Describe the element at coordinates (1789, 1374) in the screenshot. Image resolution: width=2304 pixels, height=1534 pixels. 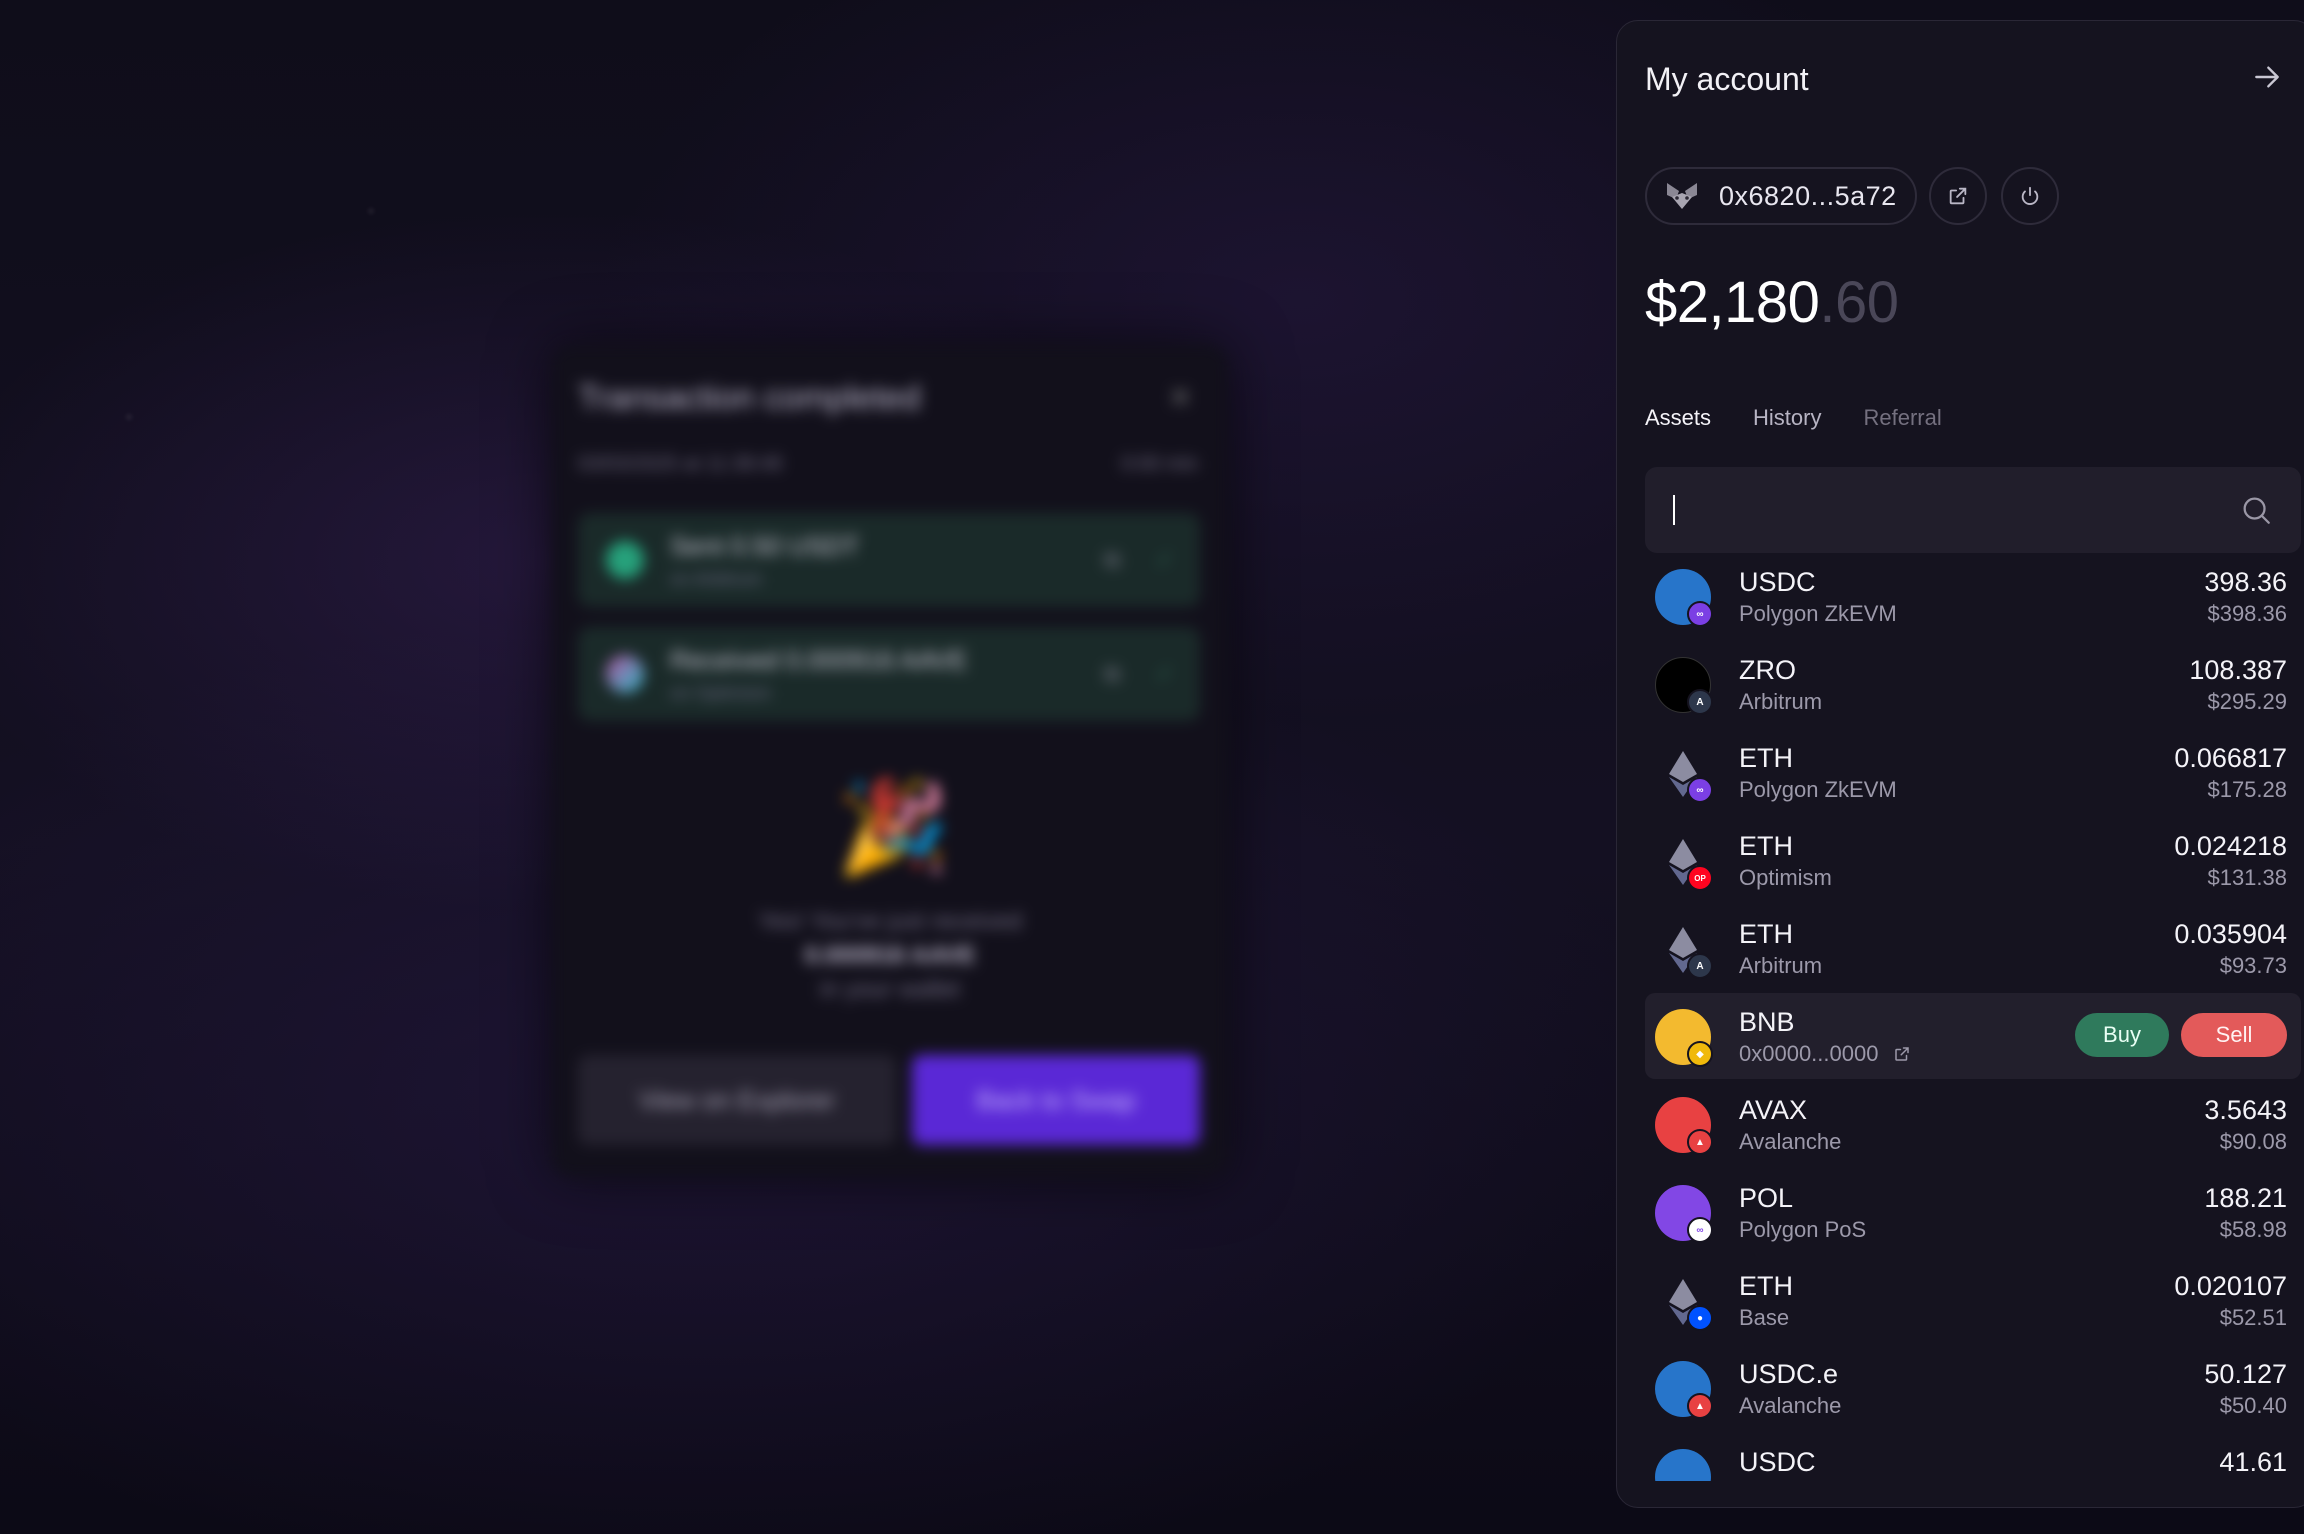
I see `asset-symbol: USDC.e` at that location.